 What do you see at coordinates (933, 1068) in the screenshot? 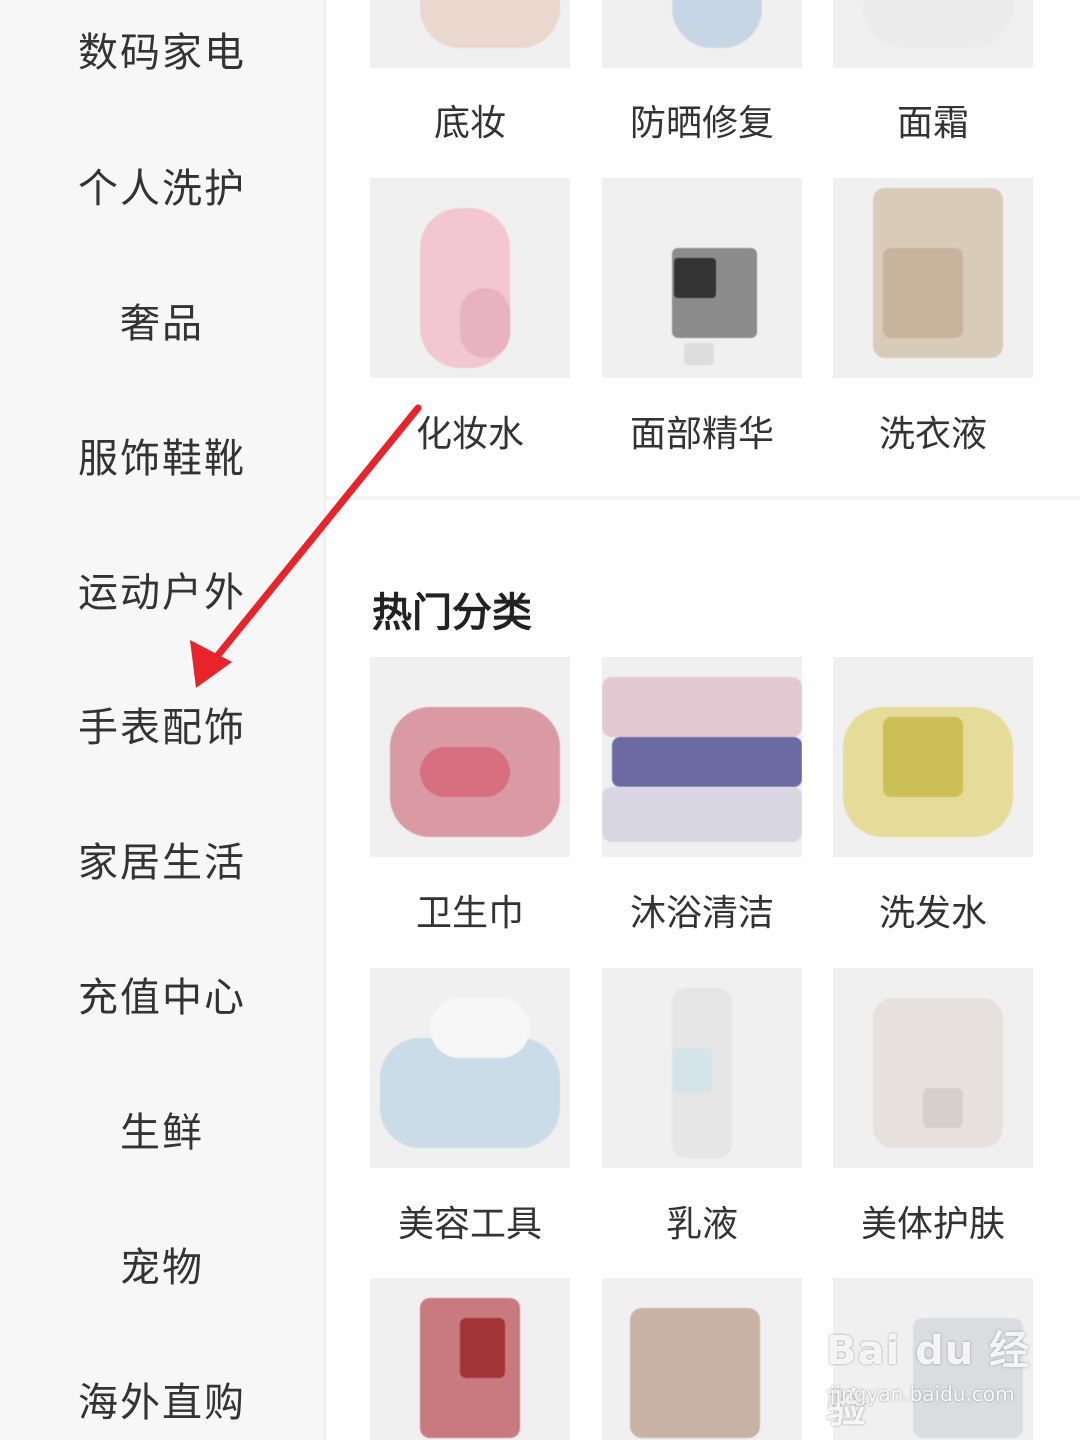
I see `product-image-body-care` at bounding box center [933, 1068].